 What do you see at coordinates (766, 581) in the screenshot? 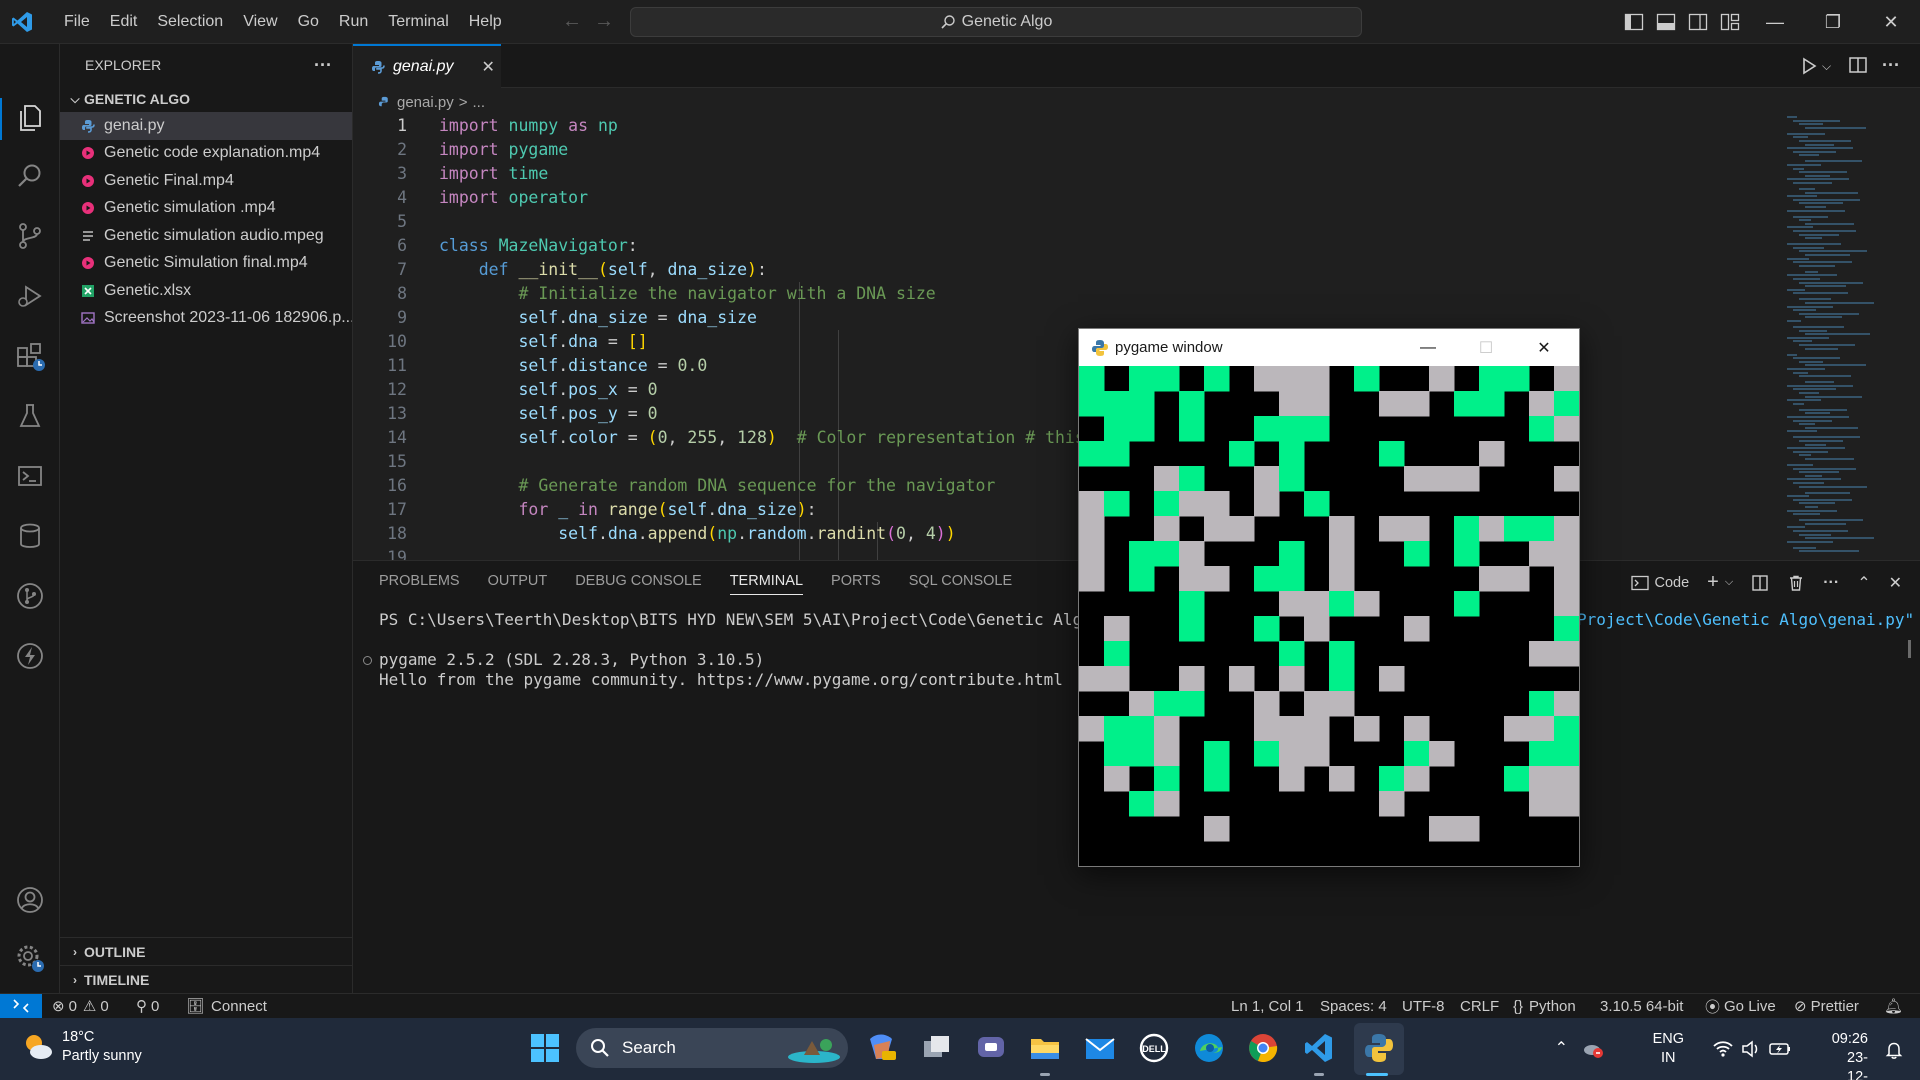
I see `tab-terminal: TERMINAL` at bounding box center [766, 581].